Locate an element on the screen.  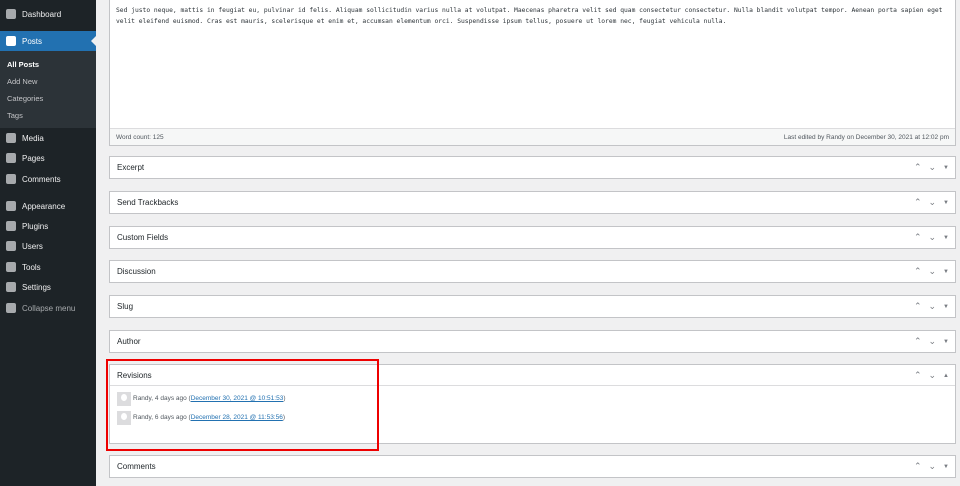
slug-panel: Slug ⌃ ⌄ ▼ is located at coordinates (532, 306).